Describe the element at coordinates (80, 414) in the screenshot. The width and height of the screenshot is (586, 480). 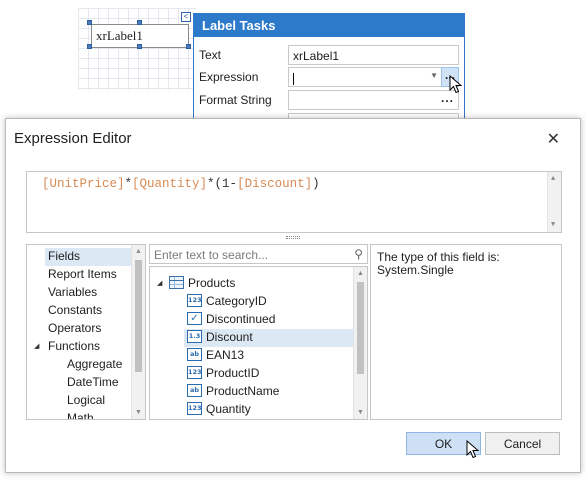
I see `category-math: Math` at that location.